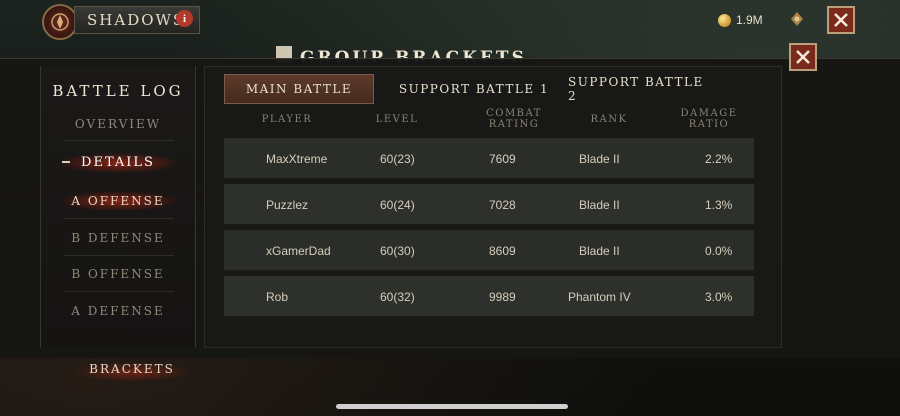 Image resolution: width=900 pixels, height=416 pixels. I want to click on tab-support-battle-2: SUPPORT BATTLE 2, so click(643, 89).